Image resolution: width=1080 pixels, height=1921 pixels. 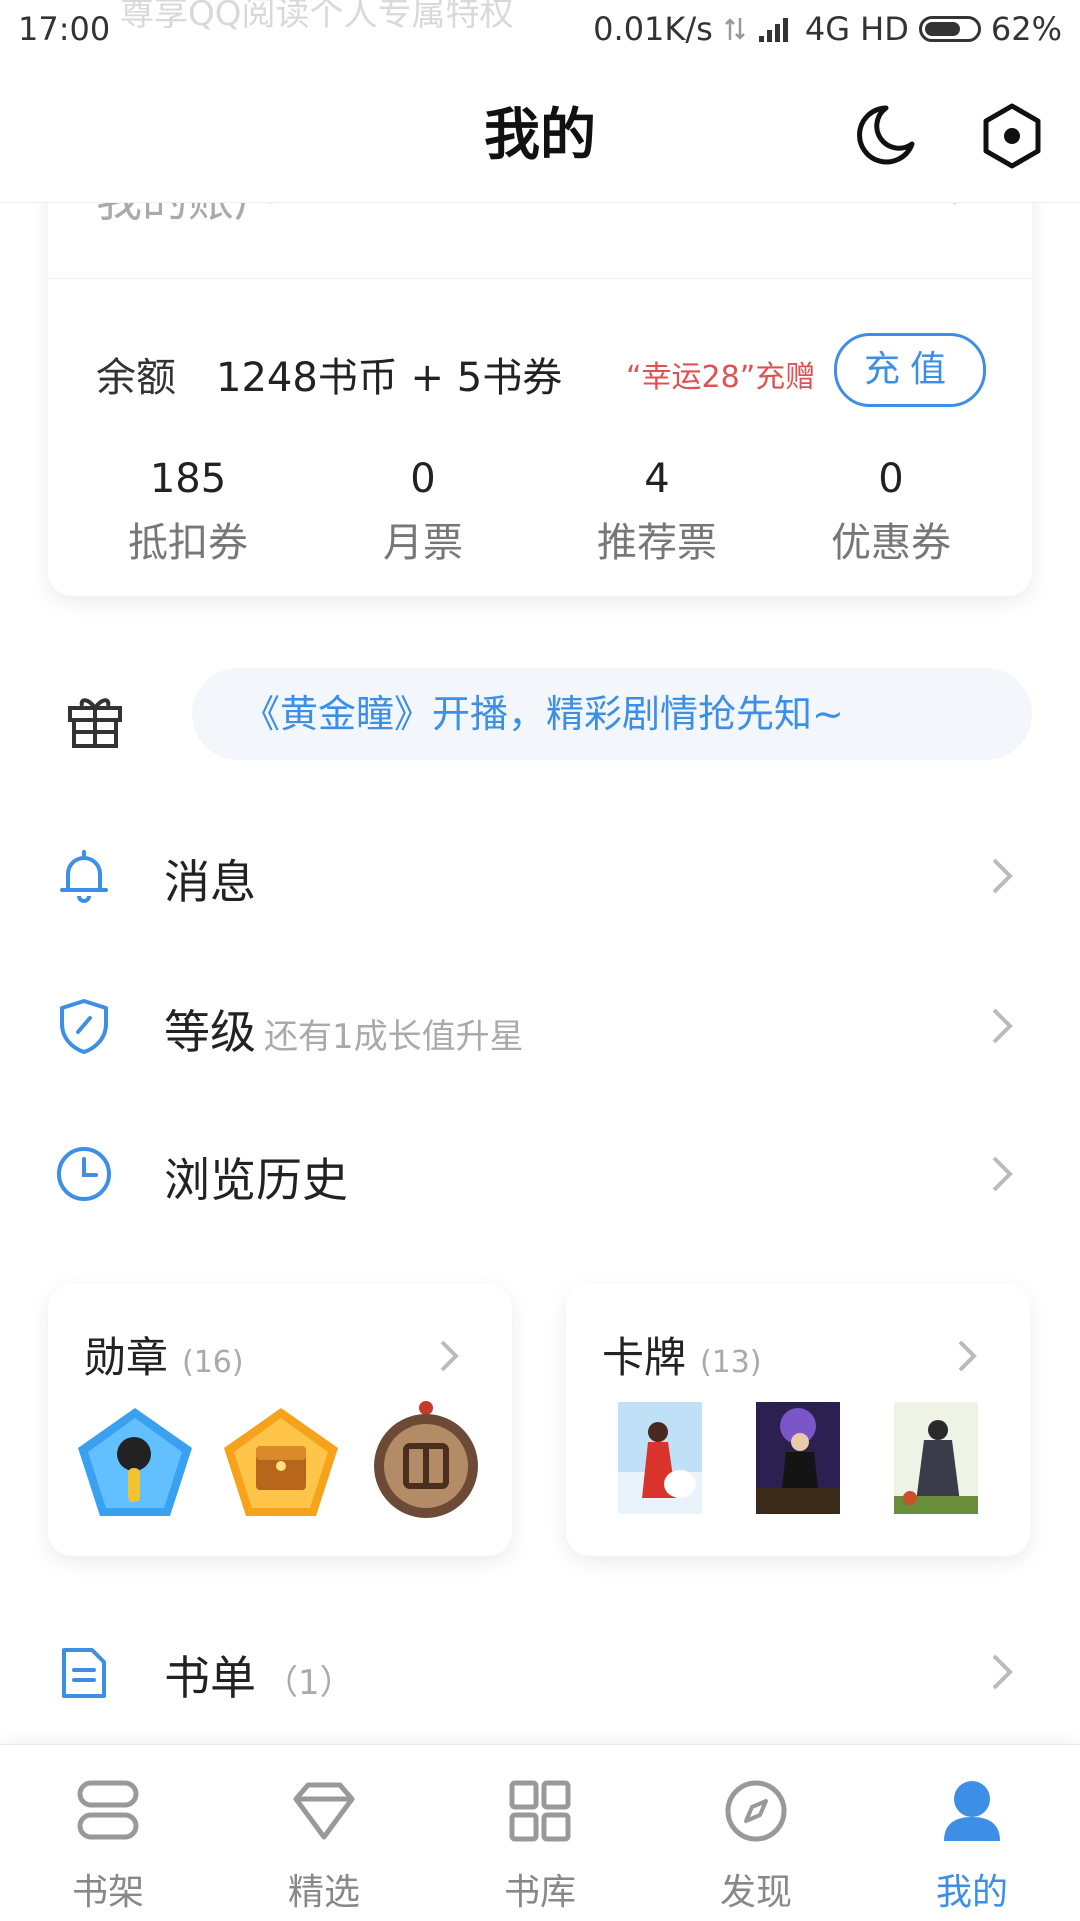 What do you see at coordinates (657, 543) in the screenshot?
I see `stat-label: 推荐票` at bounding box center [657, 543].